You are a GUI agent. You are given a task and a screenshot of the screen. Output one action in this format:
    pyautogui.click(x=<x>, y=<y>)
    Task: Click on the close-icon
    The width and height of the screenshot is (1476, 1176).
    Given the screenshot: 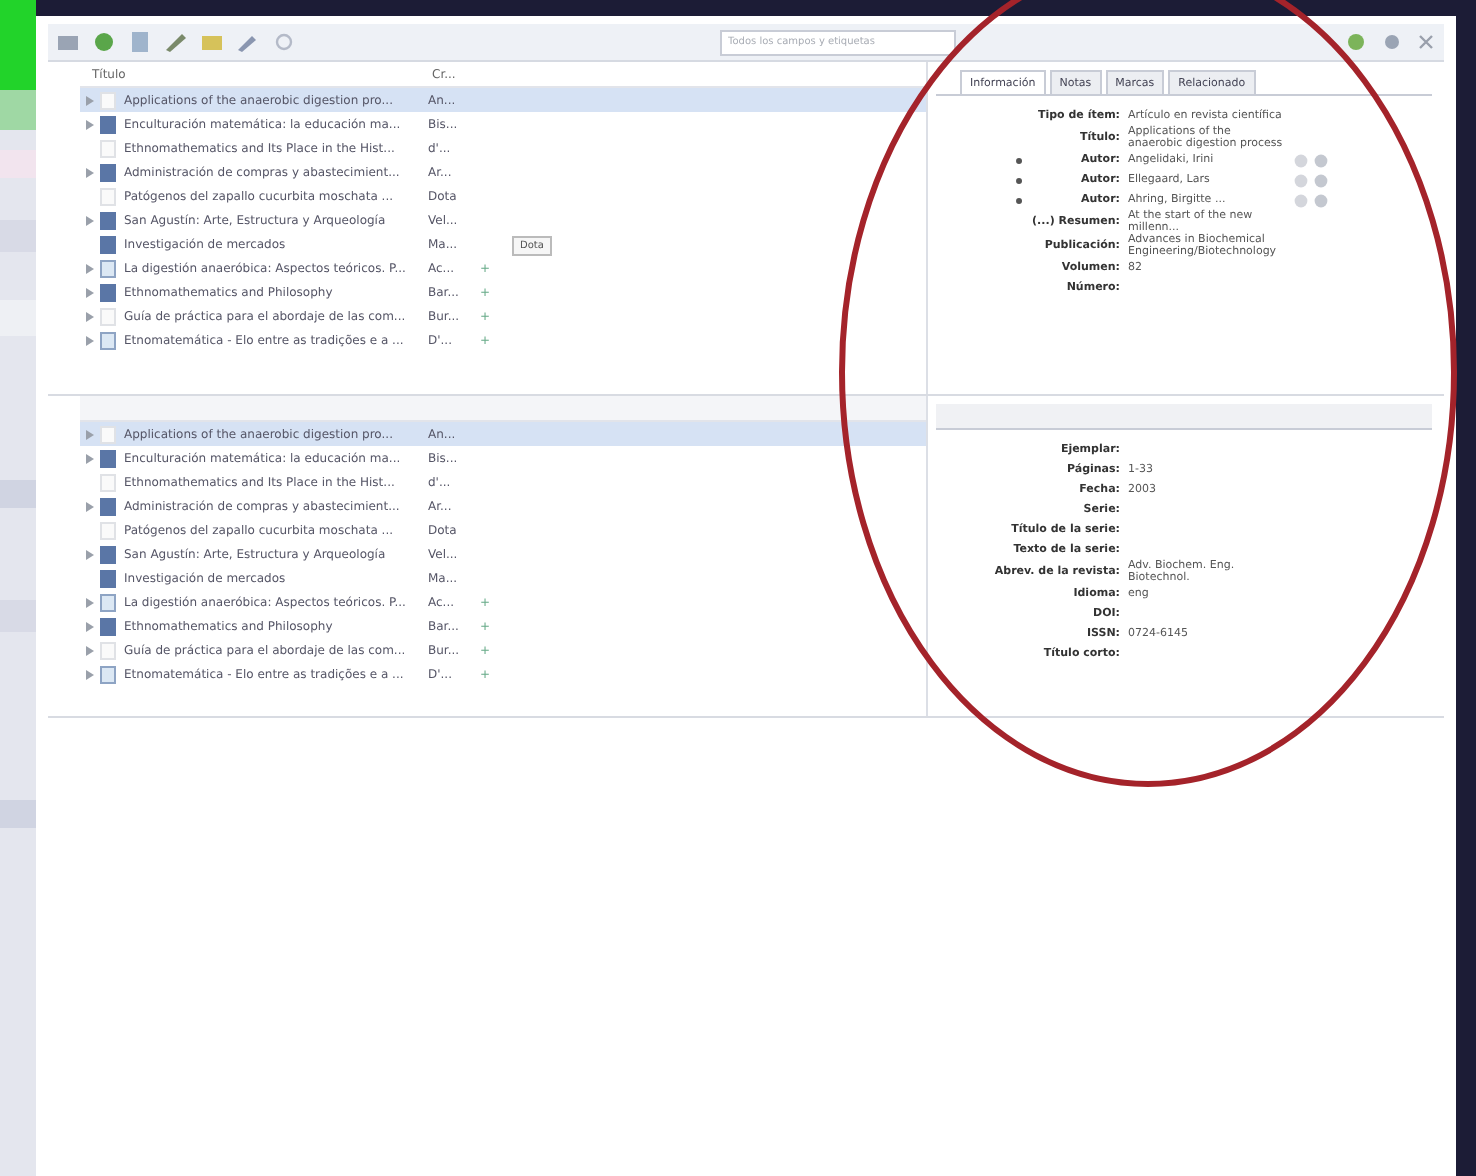 What is the action you would take?
    pyautogui.click(x=1426, y=42)
    